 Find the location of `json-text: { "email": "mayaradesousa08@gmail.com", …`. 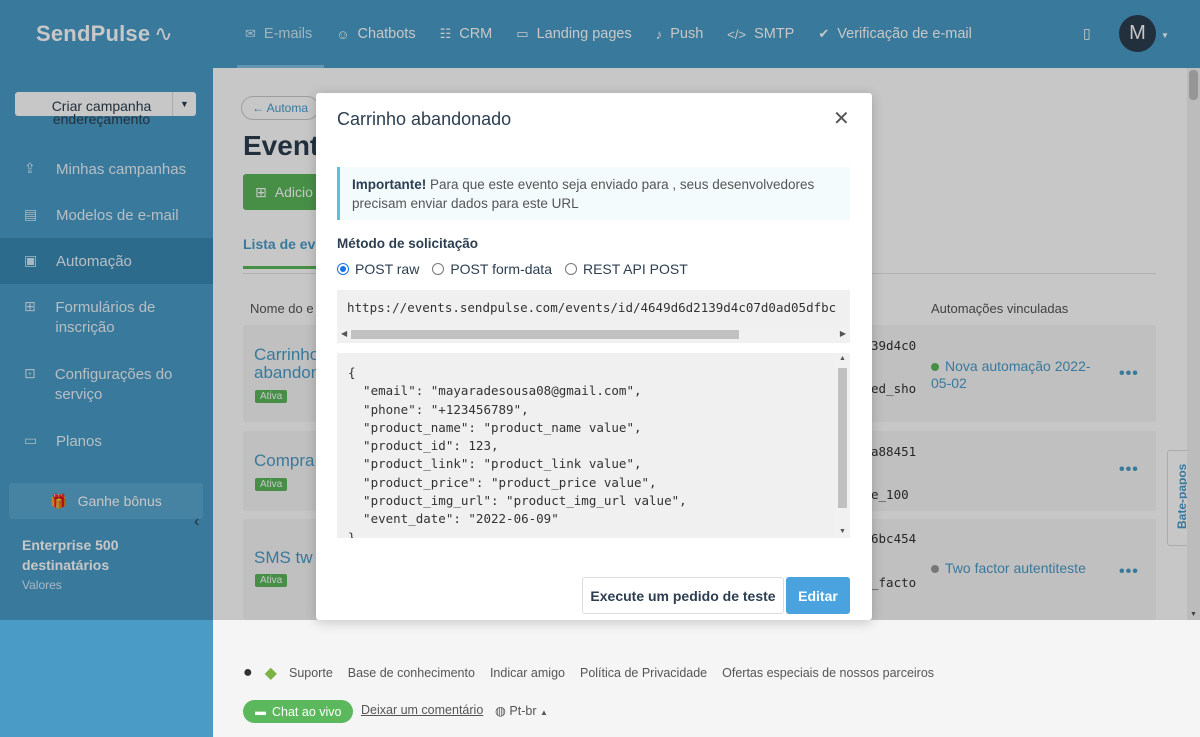

json-text: { "email": "mayaradesousa08@gmail.com", … is located at coordinates (517, 451).